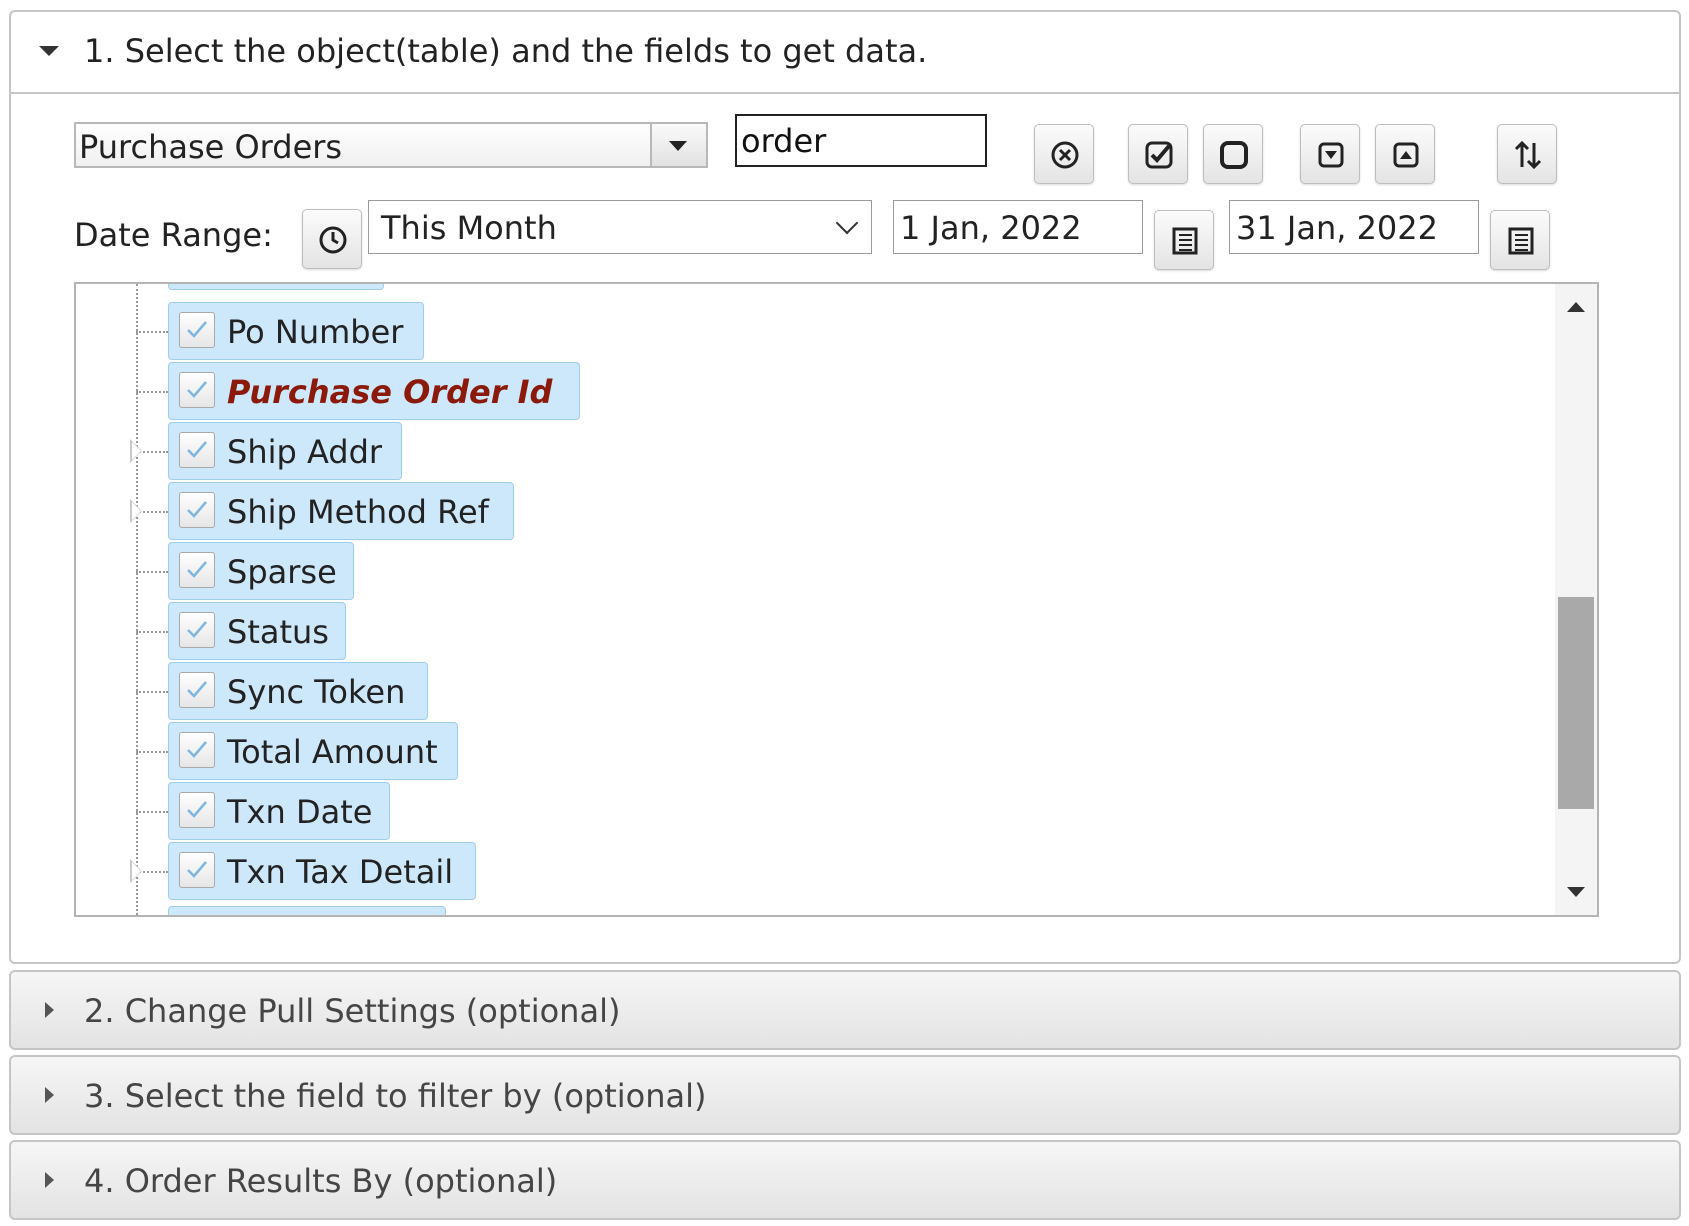 Image resolution: width=1689 pixels, height=1226 pixels. I want to click on field-label: Ship Addr, so click(305, 452).